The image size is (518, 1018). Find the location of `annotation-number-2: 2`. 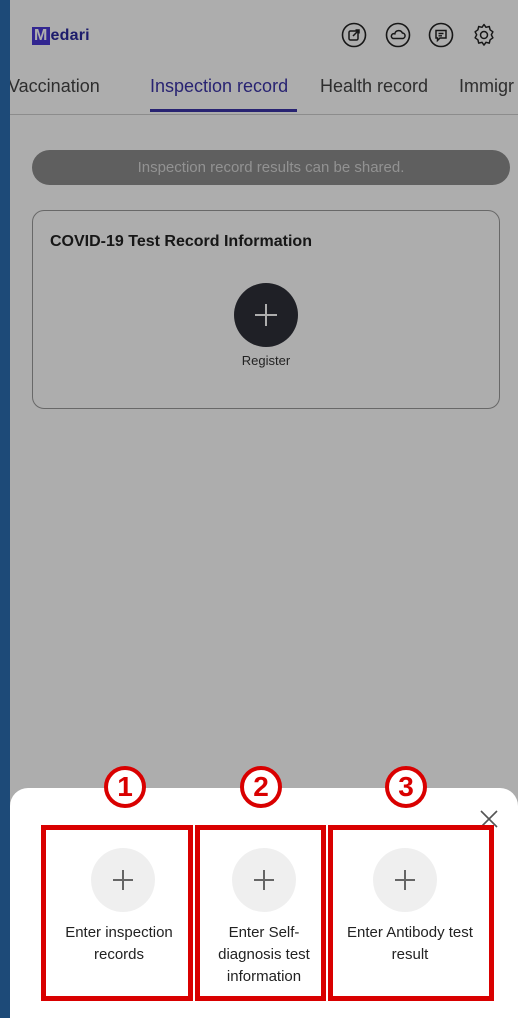

annotation-number-2: 2 is located at coordinates (261, 787).